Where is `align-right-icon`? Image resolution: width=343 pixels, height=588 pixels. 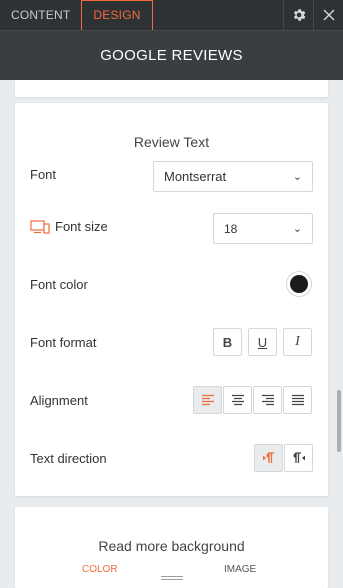 align-right-icon is located at coordinates (267, 400).